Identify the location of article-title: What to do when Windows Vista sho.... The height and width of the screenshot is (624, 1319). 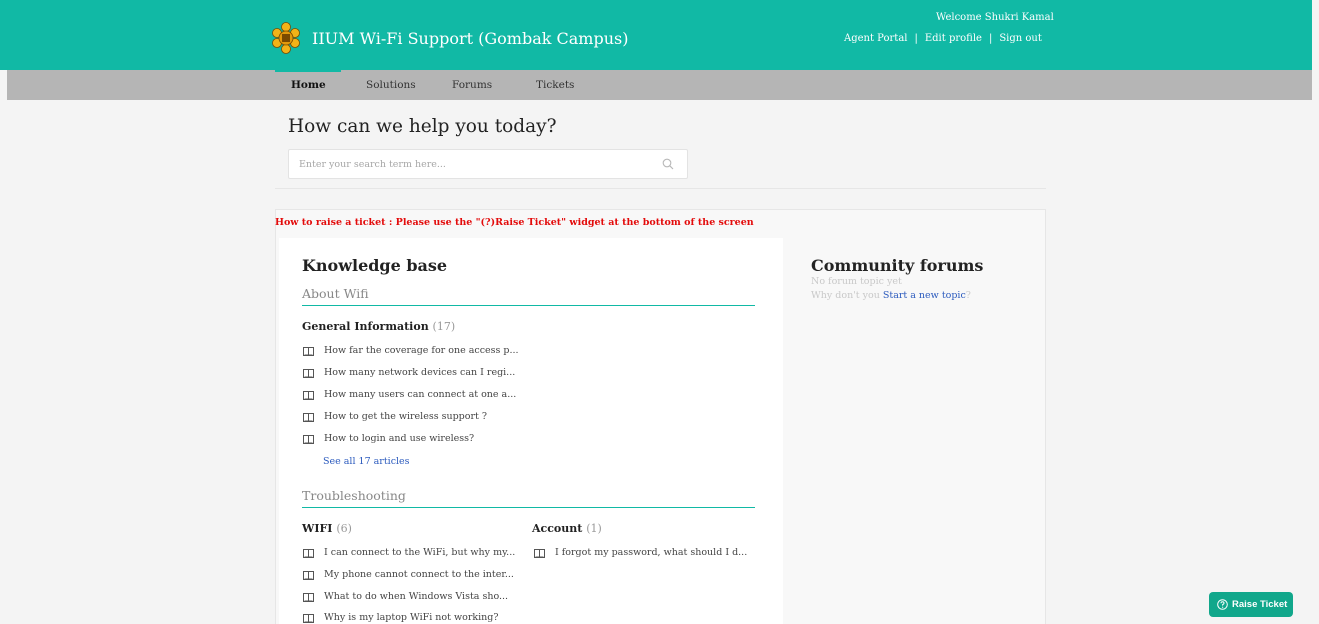
(416, 596).